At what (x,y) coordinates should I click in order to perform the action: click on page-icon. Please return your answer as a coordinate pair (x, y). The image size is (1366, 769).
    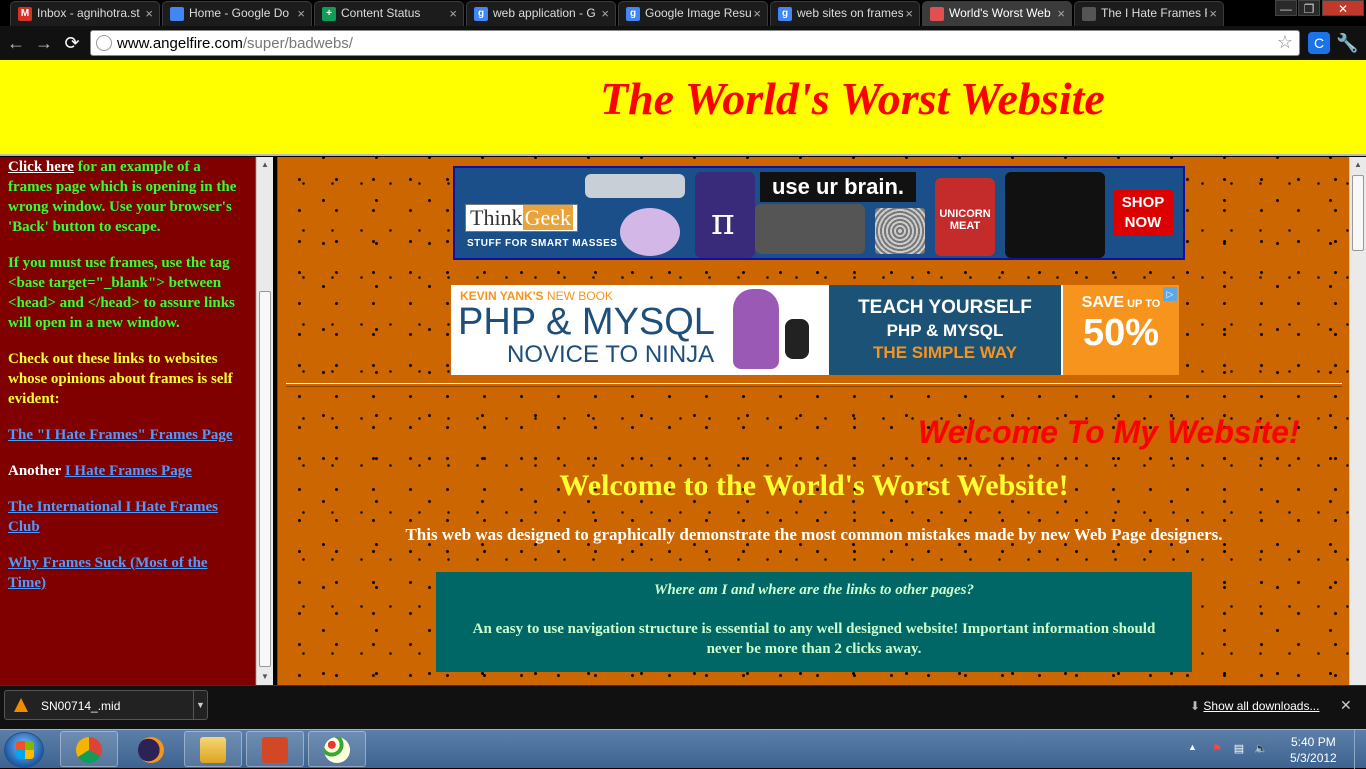
    Looking at the image, I should click on (104, 43).